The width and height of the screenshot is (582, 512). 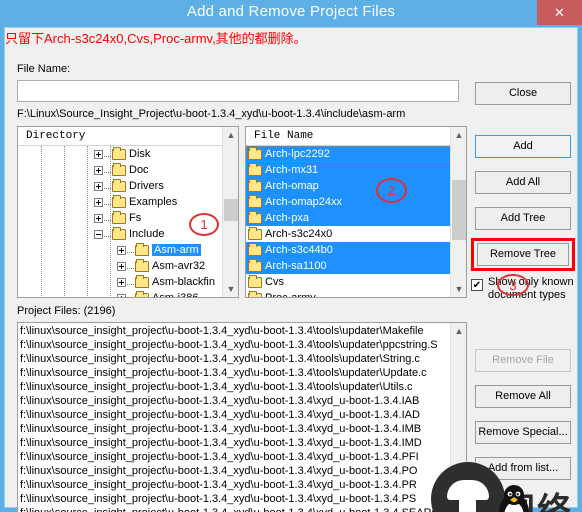 What do you see at coordinates (238, 91) in the screenshot?
I see `filename-input` at bounding box center [238, 91].